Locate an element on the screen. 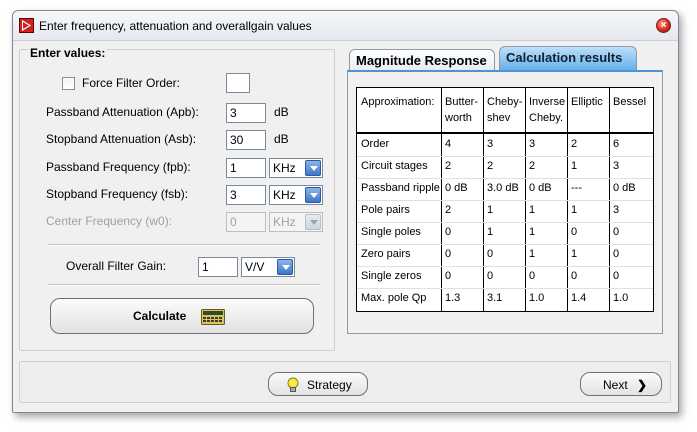  next-button: Next ❯ is located at coordinates (621, 384).